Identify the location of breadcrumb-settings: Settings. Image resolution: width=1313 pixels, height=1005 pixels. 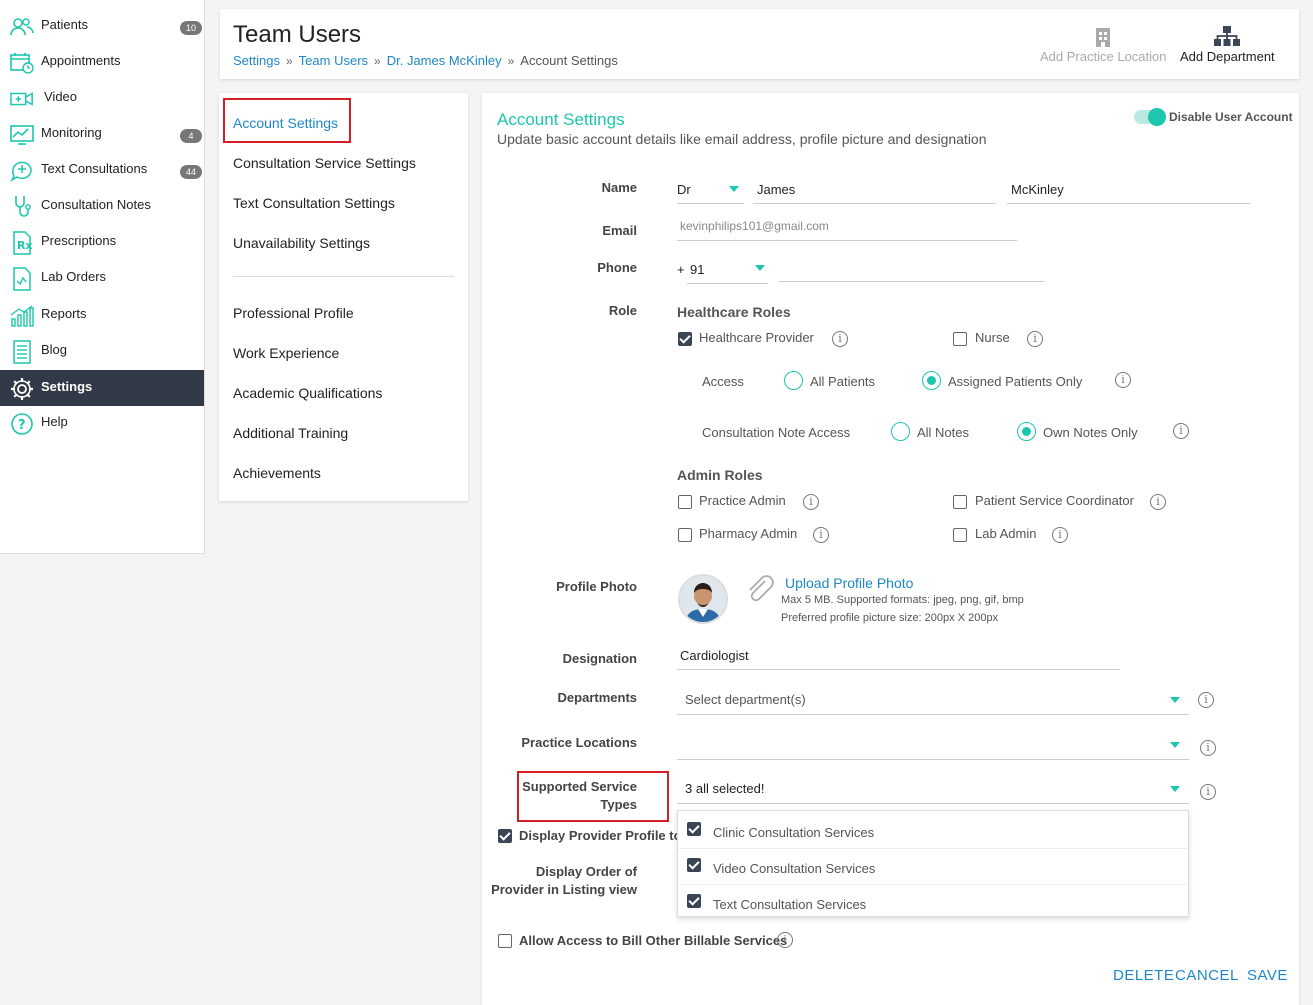
(256, 60).